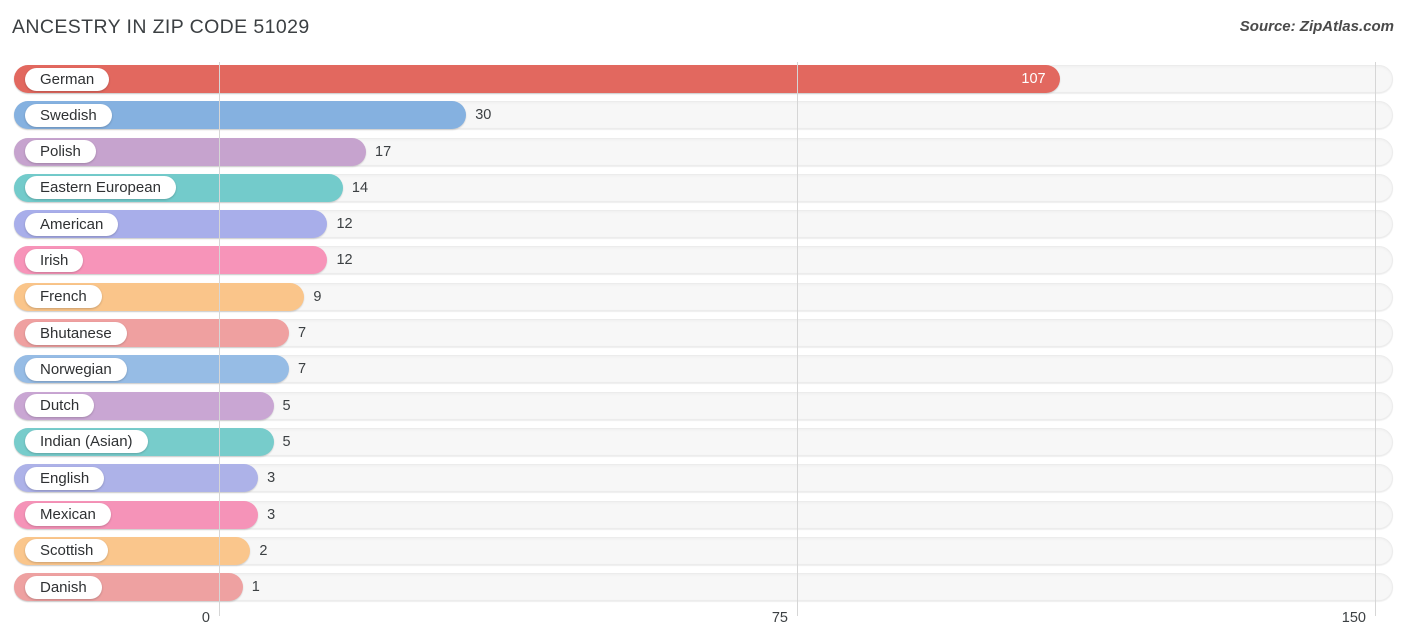 The image size is (1406, 644). I want to click on bar-value-label: 2, so click(263, 550).